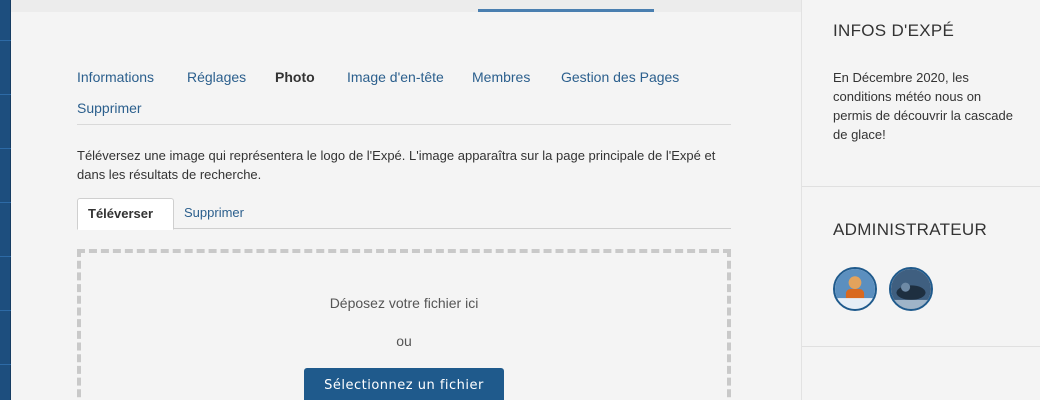 Image resolution: width=1040 pixels, height=400 pixels. I want to click on nav-item-gestion-pages: Gestion des Pages, so click(620, 77).